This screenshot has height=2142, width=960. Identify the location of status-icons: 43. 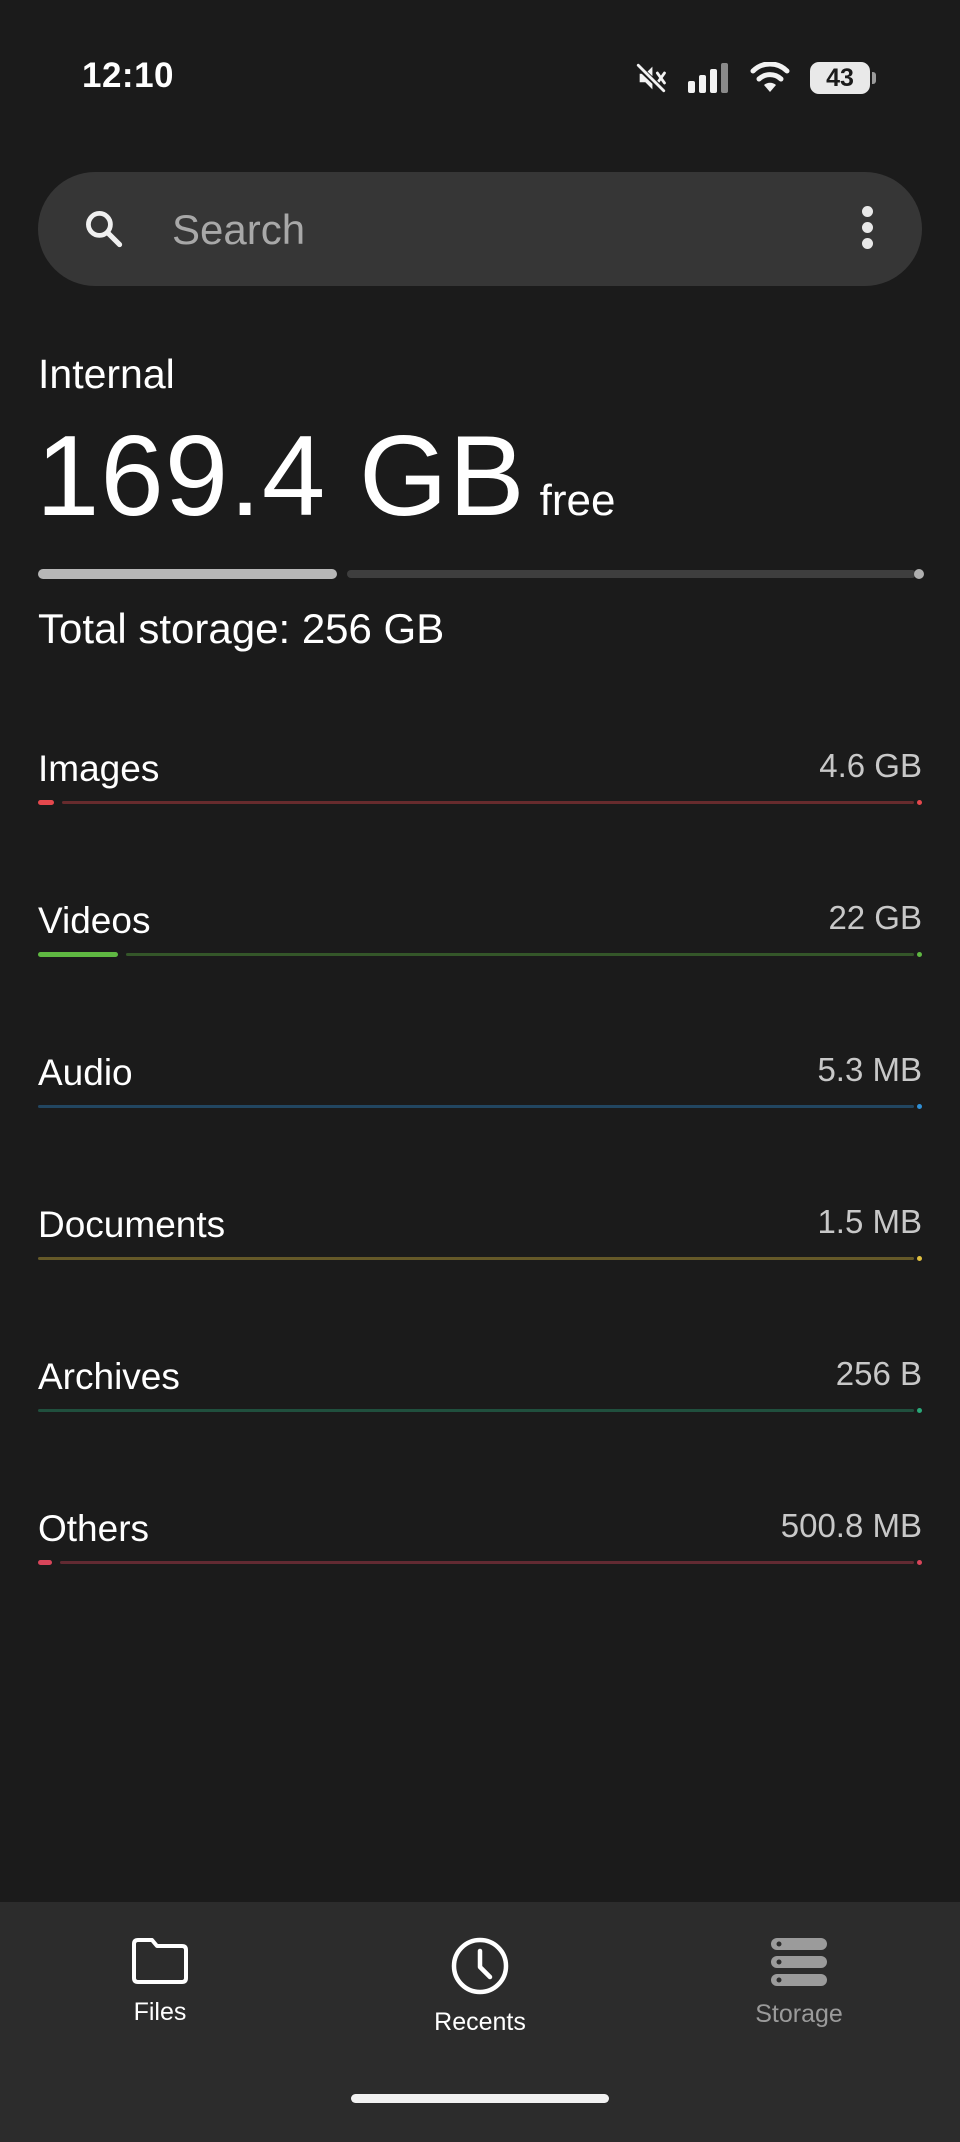
(755, 78).